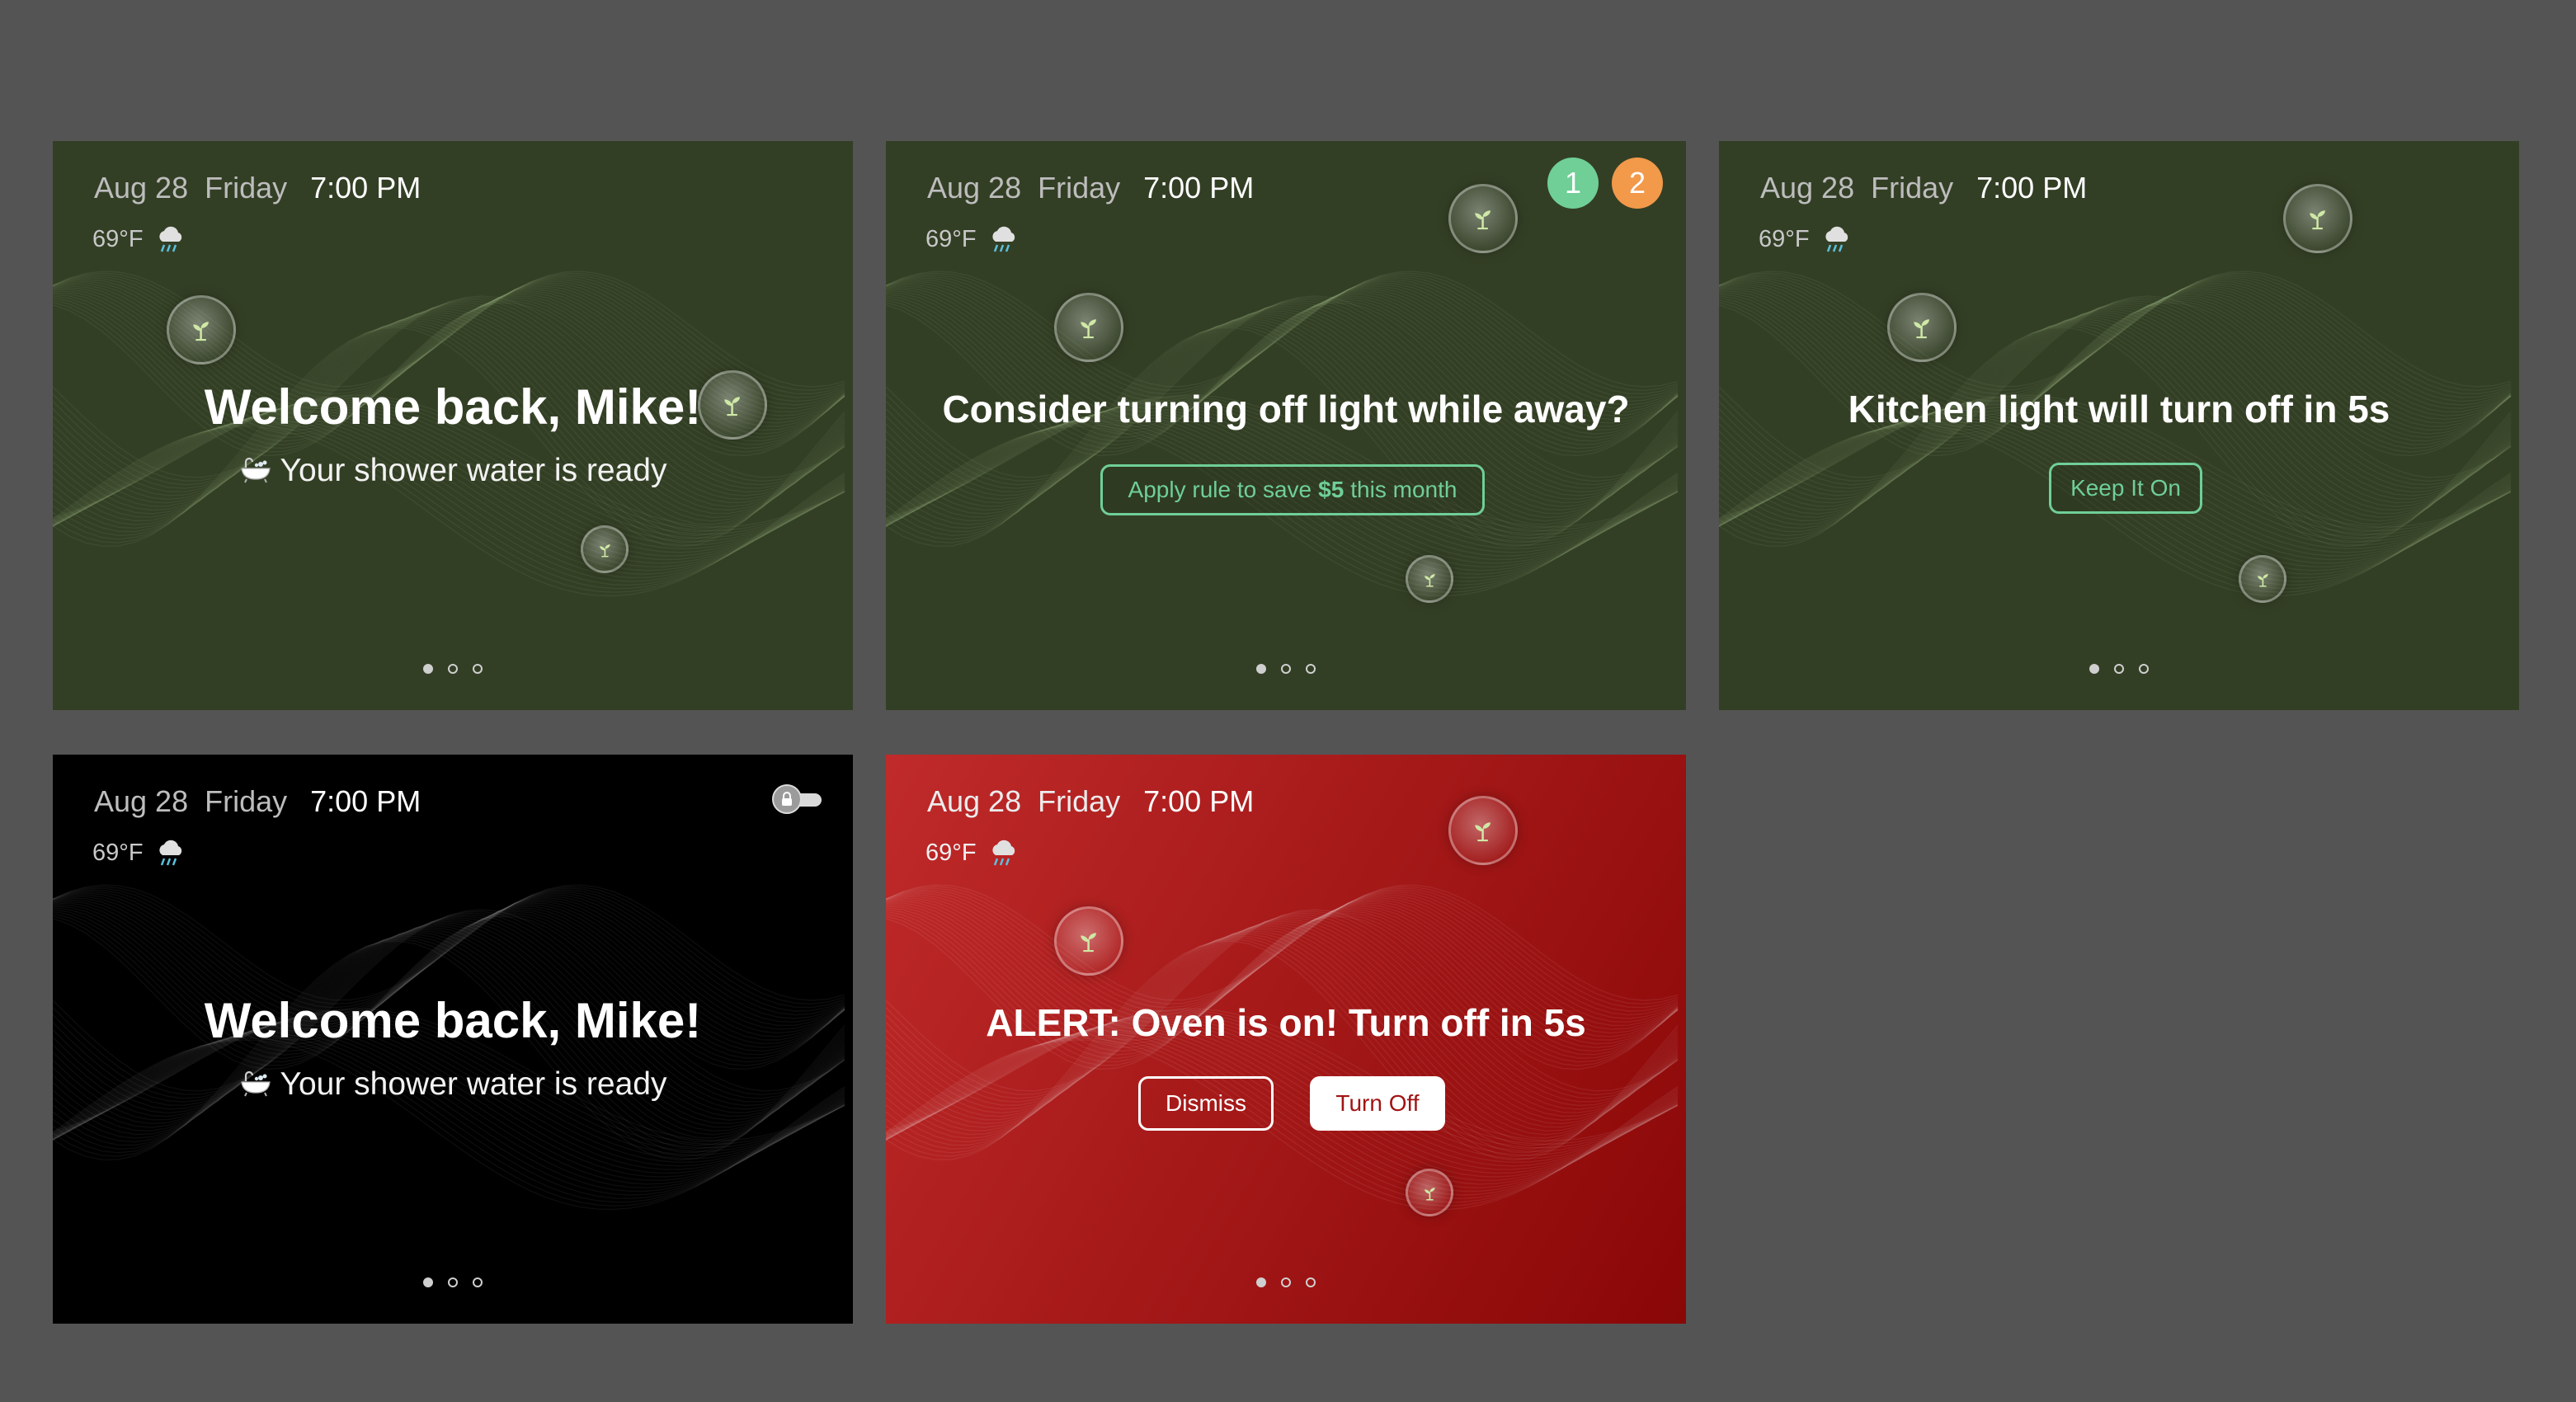 The image size is (2576, 1402). I want to click on keep-it-on-button: Keep It On, so click(2125, 488).